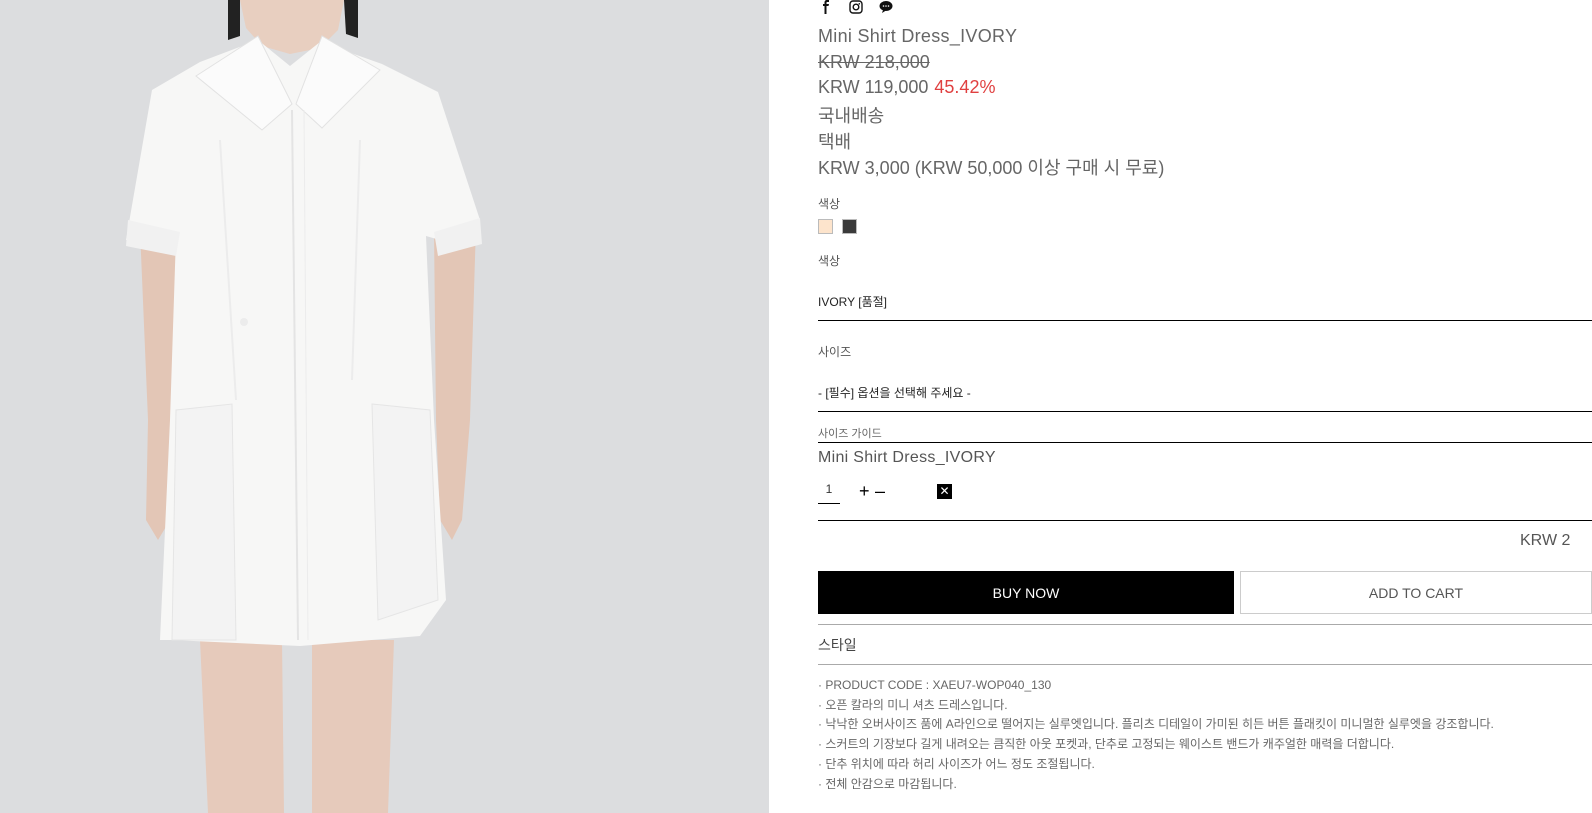  What do you see at coordinates (837, 645) in the screenshot?
I see `tab-style: 스타일` at bounding box center [837, 645].